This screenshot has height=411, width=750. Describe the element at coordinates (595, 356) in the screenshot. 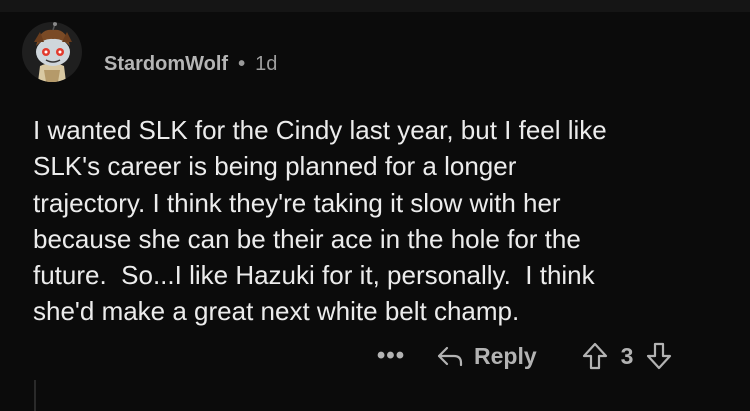

I see `upvote-arrow-icon` at that location.